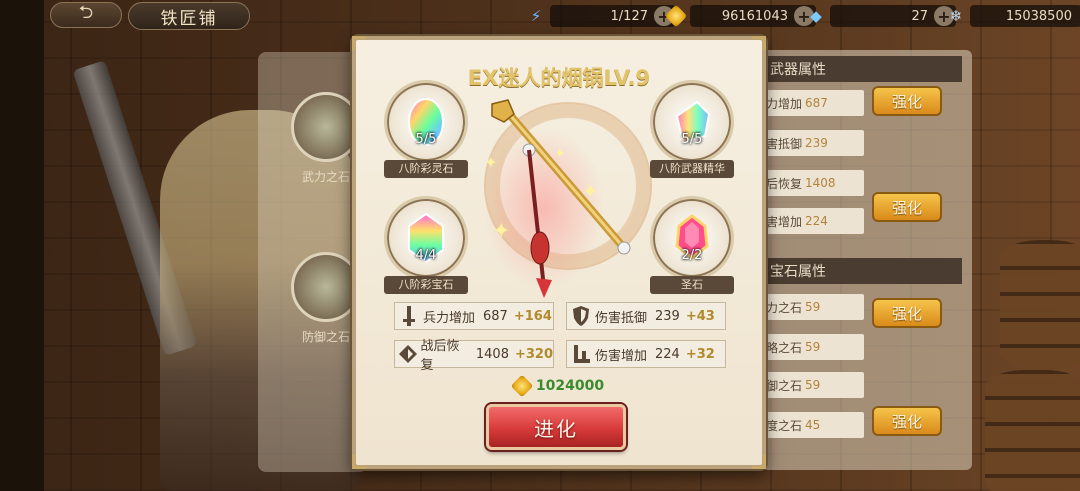  I want to click on attribute-row: 御之石 59, so click(813, 385).